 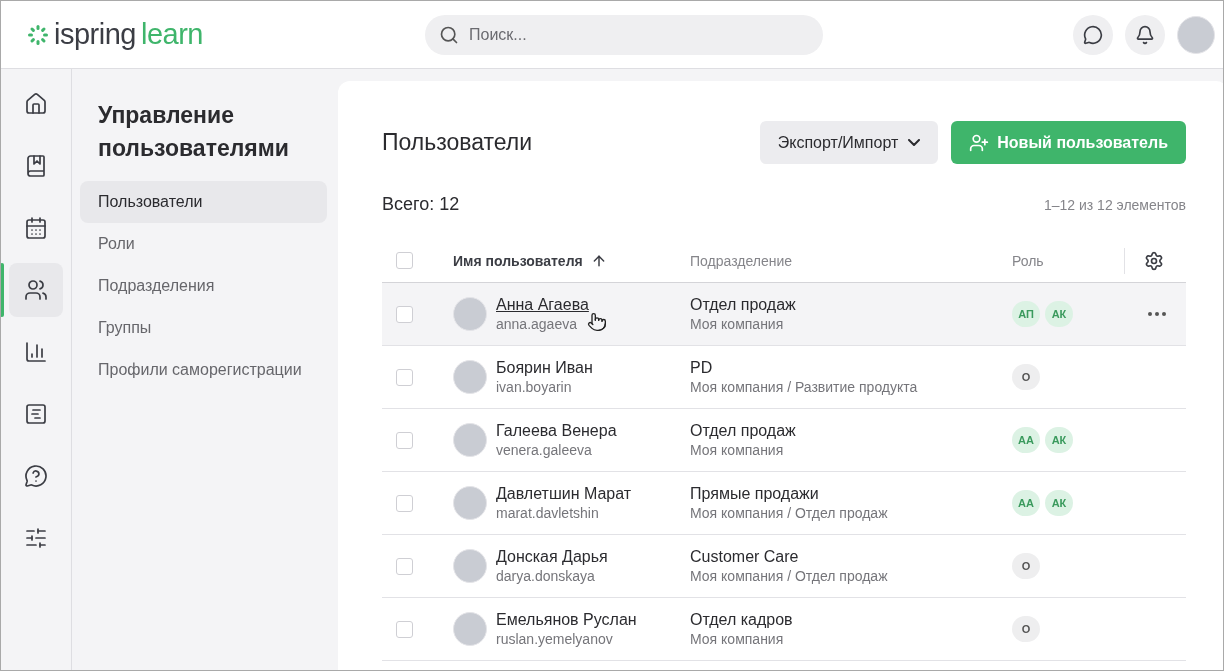 I want to click on question-bubble-icon, so click(x=36, y=476).